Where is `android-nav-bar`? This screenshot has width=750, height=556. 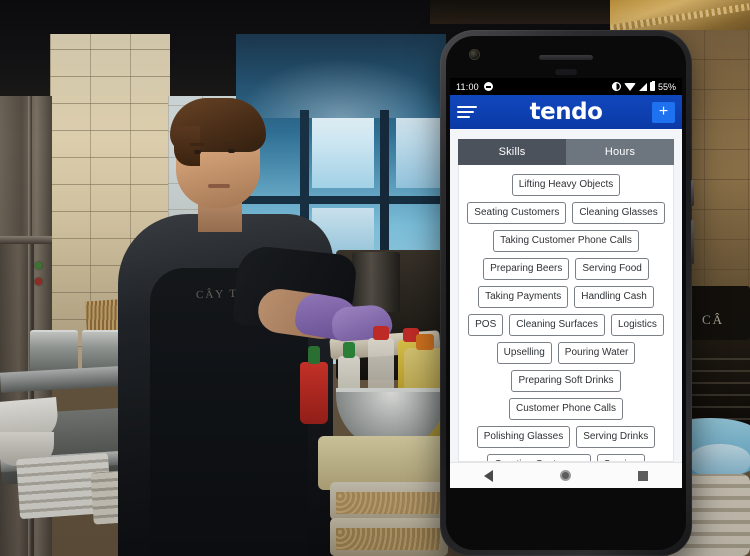
android-nav-bar is located at coordinates (566, 475).